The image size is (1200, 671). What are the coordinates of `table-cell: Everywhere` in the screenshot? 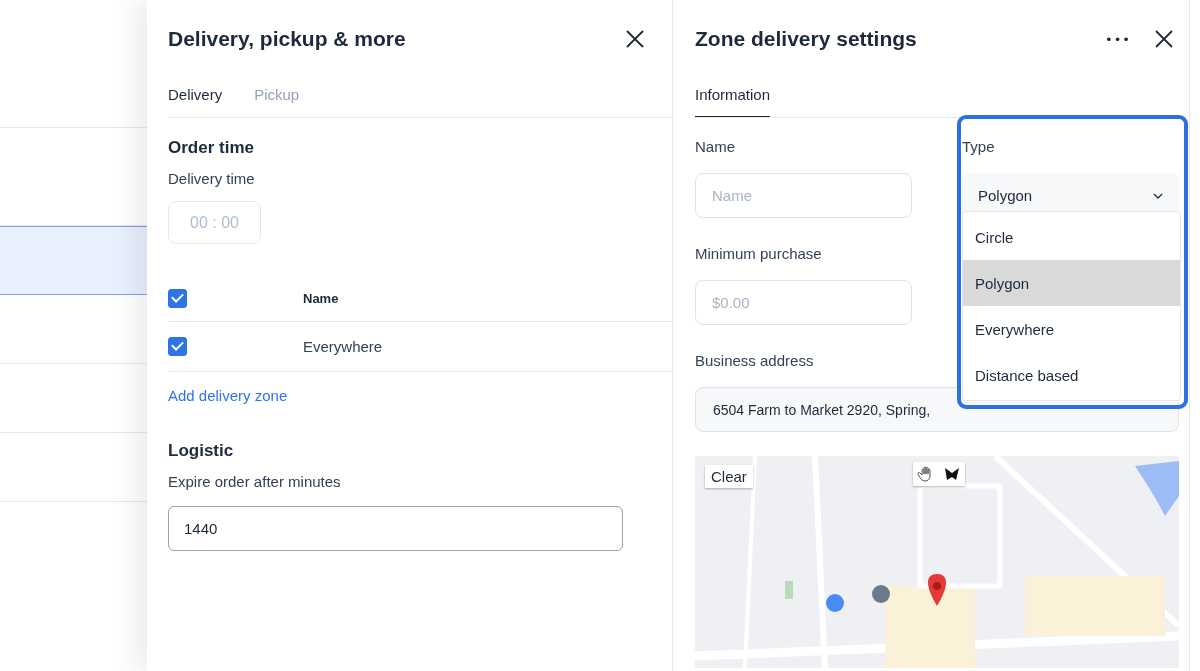 It's located at (343, 346).